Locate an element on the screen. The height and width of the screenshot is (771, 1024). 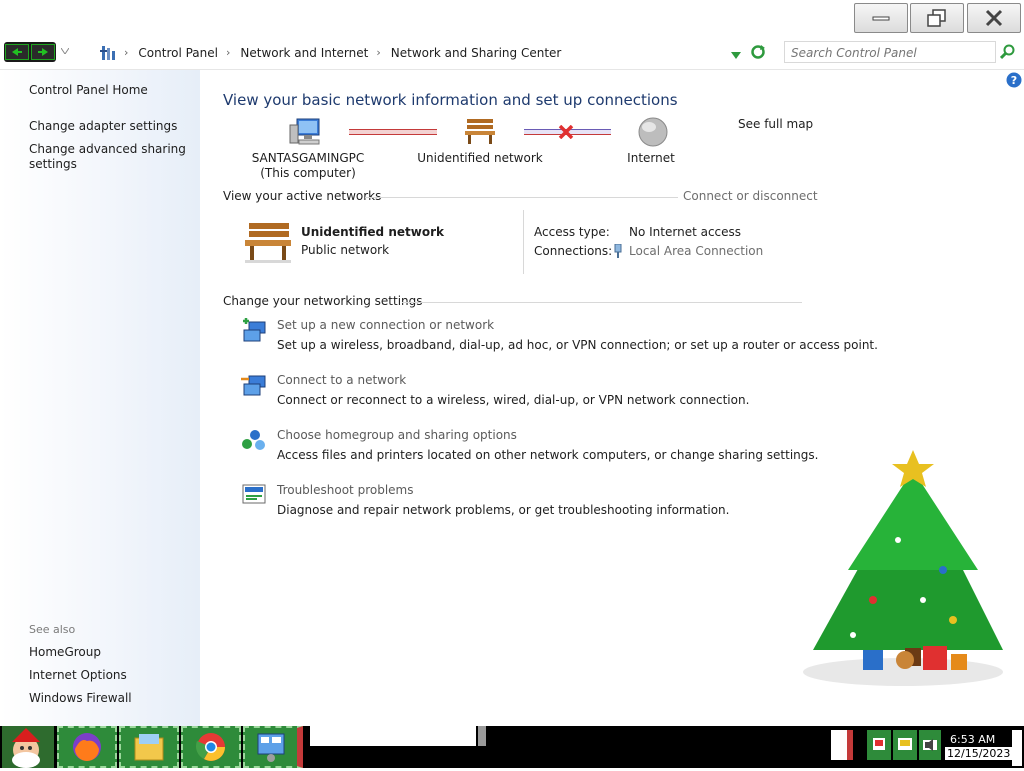
disconnected-x-icon is located at coordinates (566, 132).